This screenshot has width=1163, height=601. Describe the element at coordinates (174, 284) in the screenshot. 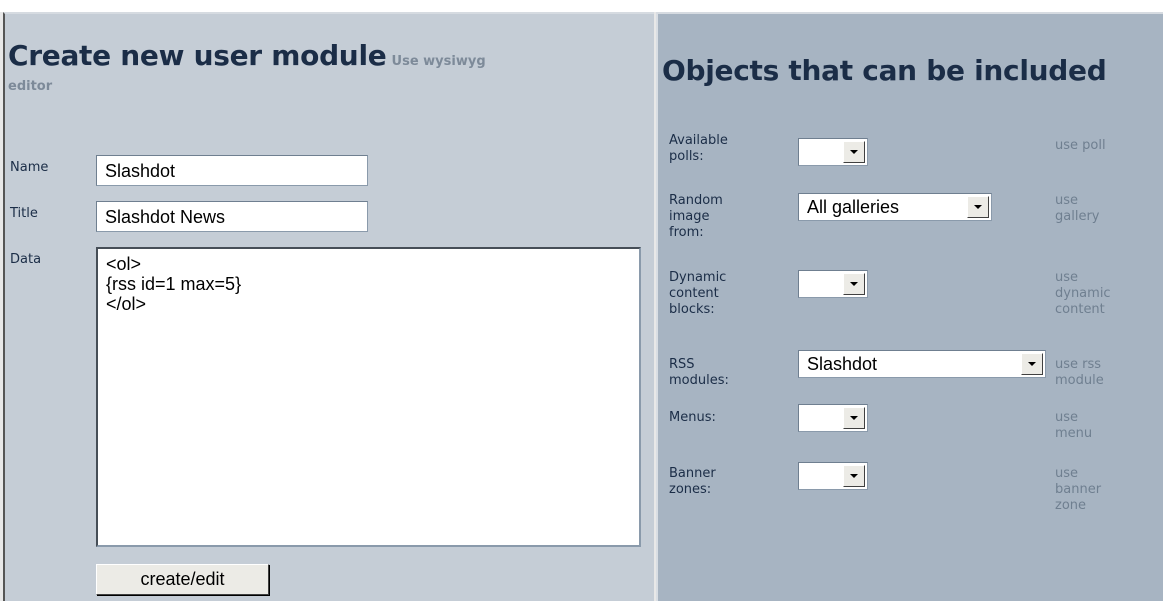

I see `data-line: {rss id=1 max=5}` at that location.